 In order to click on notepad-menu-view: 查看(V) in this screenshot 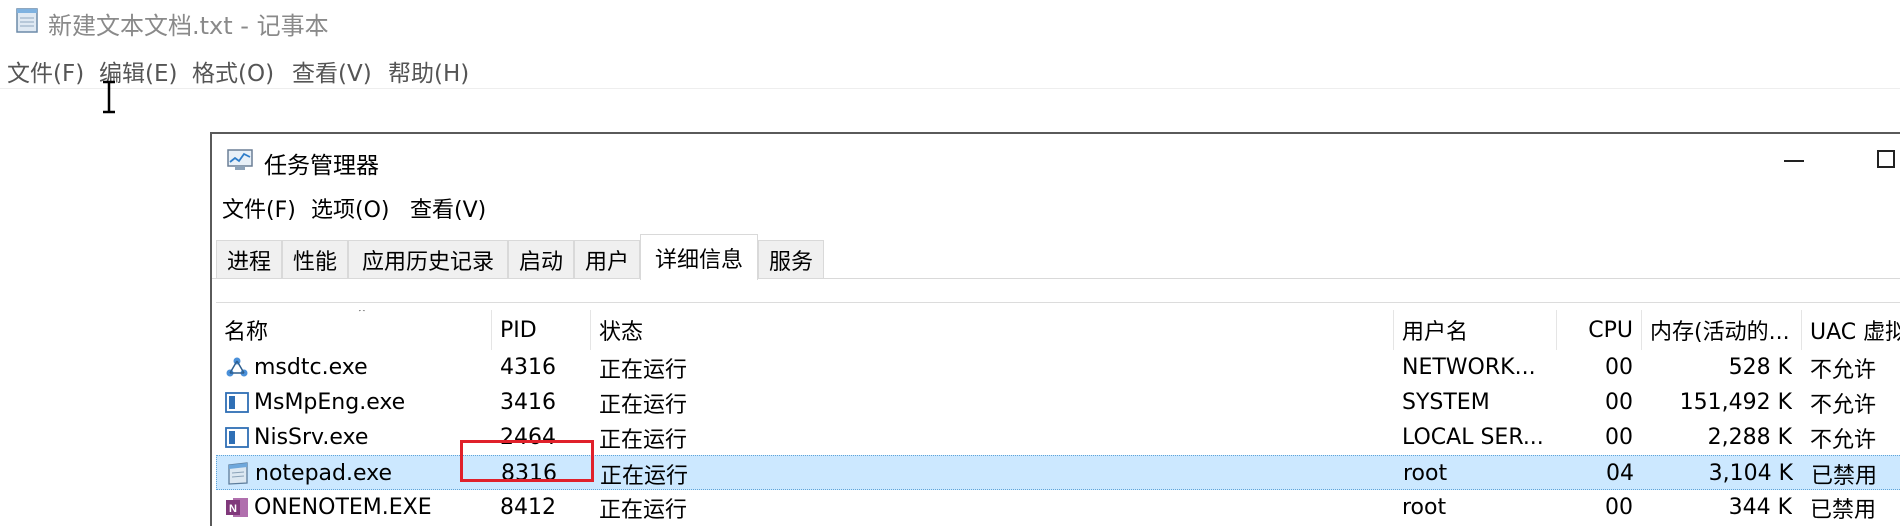, I will do `click(332, 71)`.